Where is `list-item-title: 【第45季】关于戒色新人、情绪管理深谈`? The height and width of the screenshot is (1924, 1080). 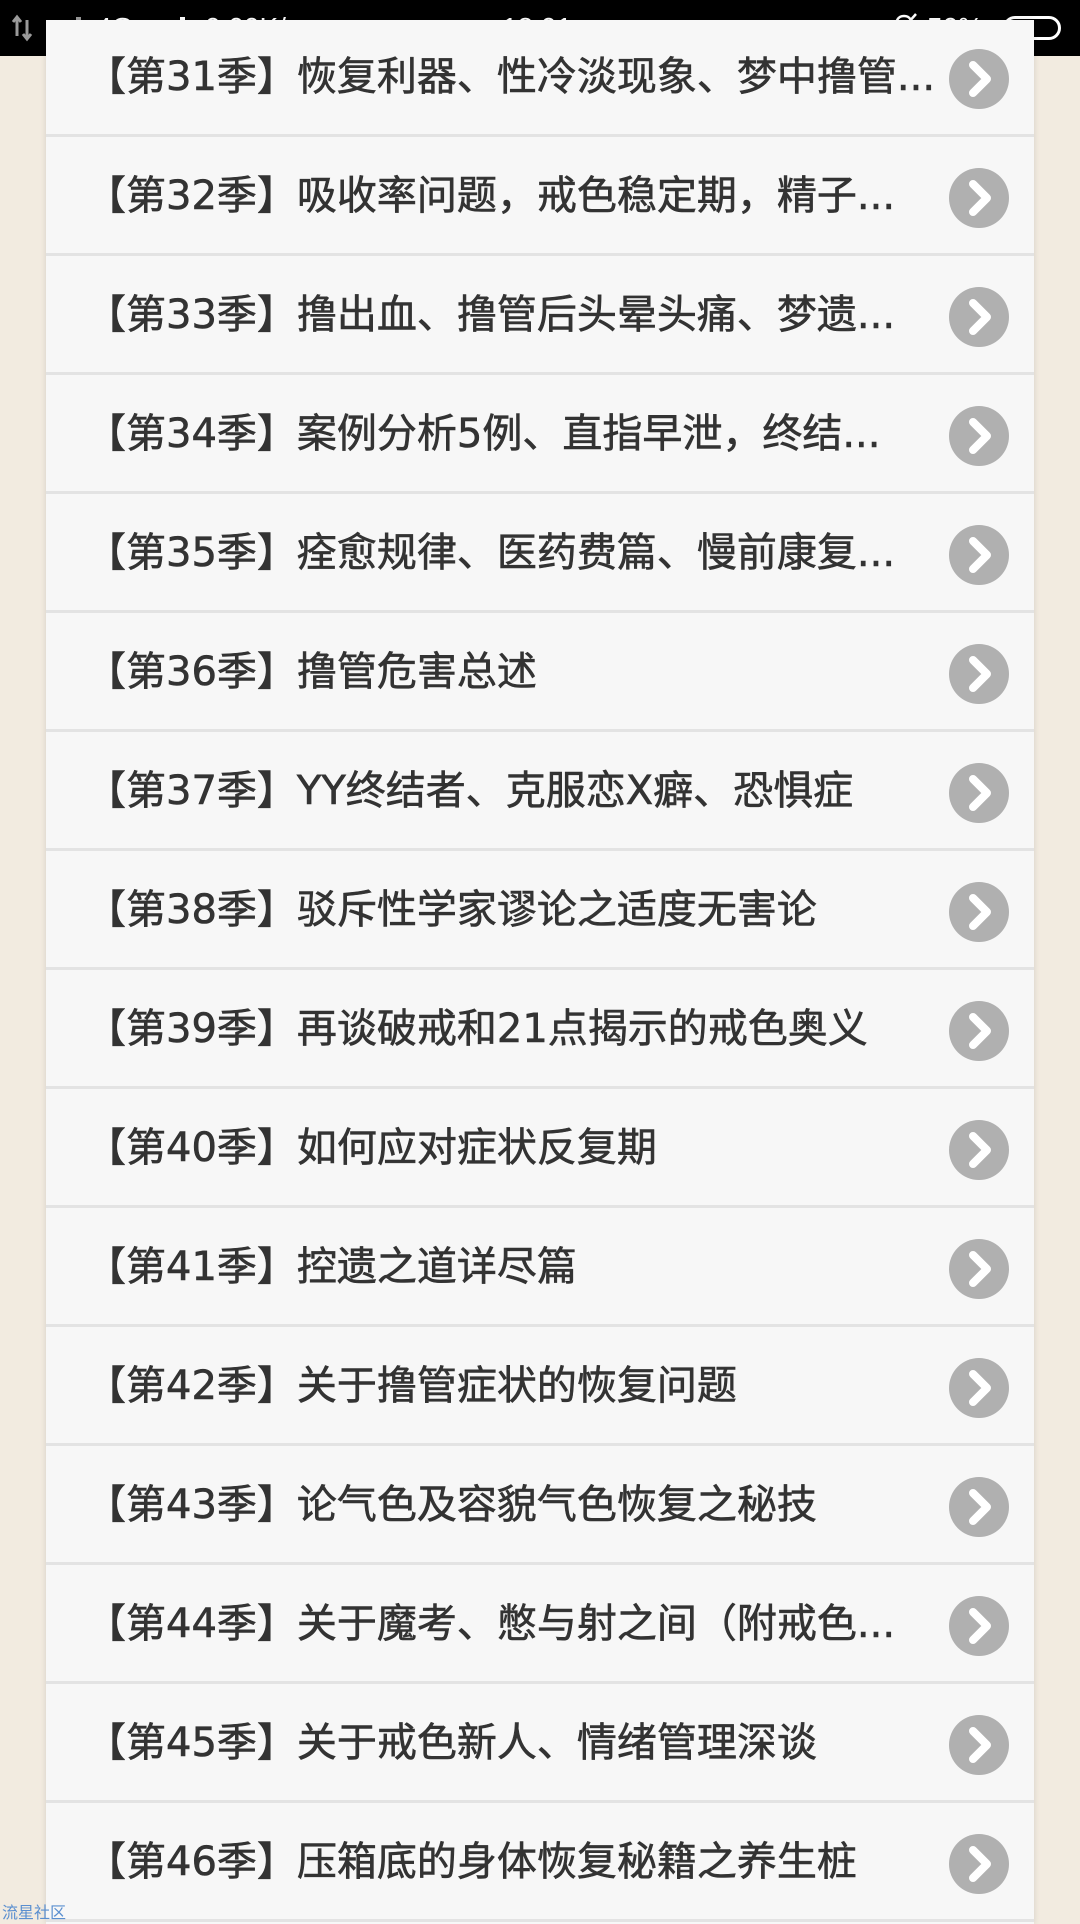 list-item-title: 【第45季】关于戒色新人、情绪管理深谈 is located at coordinates (451, 1743).